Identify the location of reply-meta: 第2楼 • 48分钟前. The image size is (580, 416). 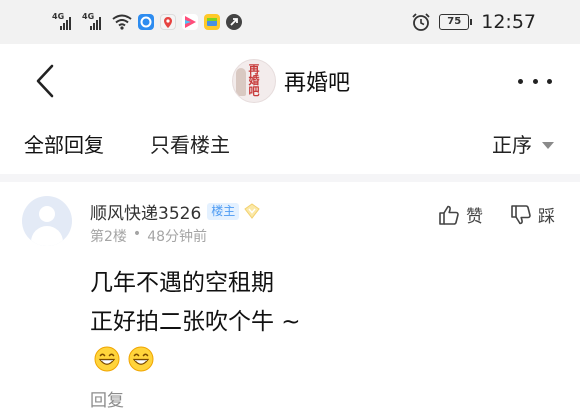
(148, 236).